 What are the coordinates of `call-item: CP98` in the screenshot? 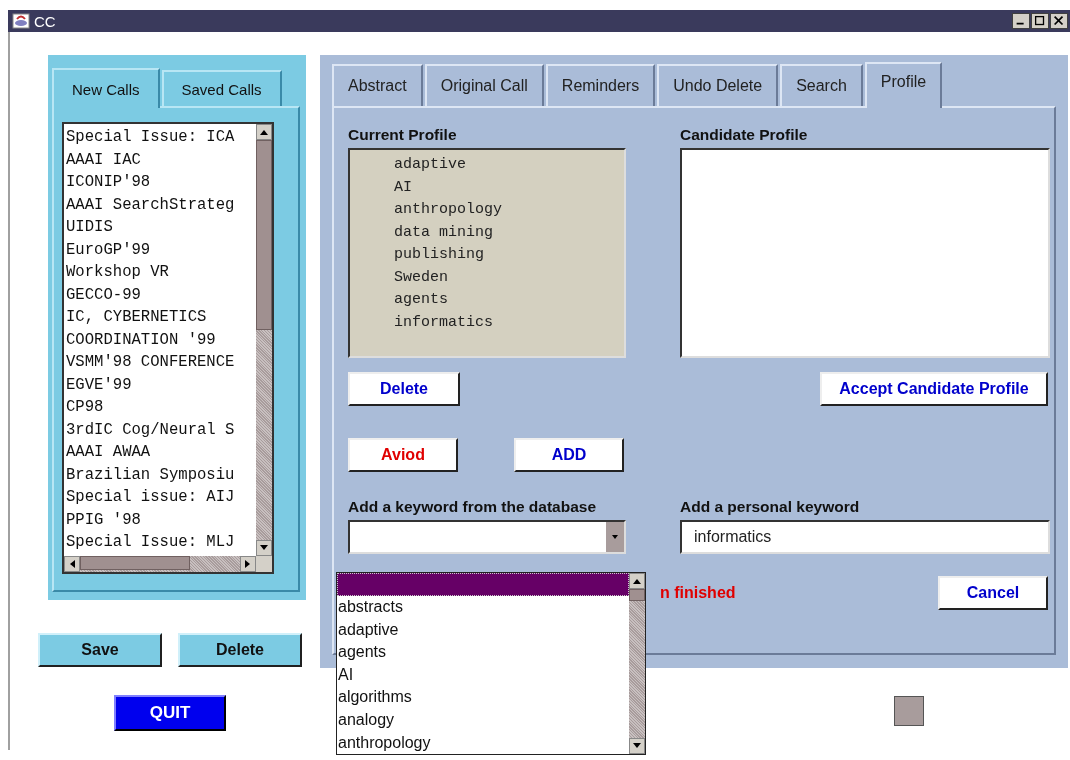 It's located at (161, 407).